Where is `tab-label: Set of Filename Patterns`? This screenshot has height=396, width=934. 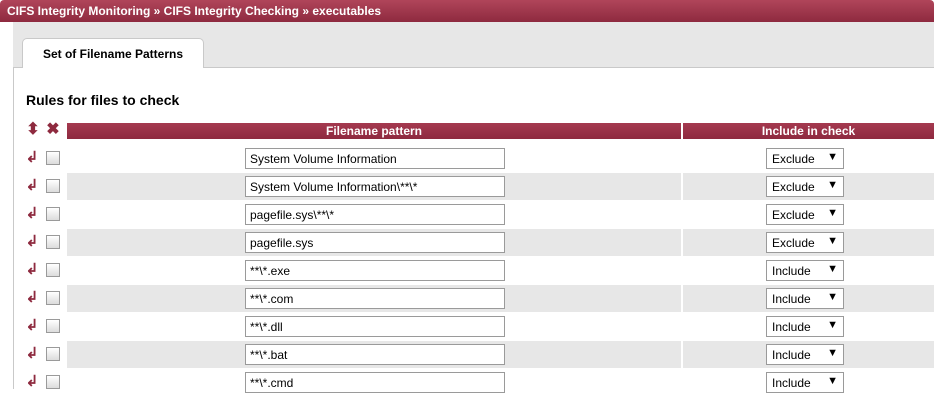 tab-label: Set of Filename Patterns is located at coordinates (113, 54).